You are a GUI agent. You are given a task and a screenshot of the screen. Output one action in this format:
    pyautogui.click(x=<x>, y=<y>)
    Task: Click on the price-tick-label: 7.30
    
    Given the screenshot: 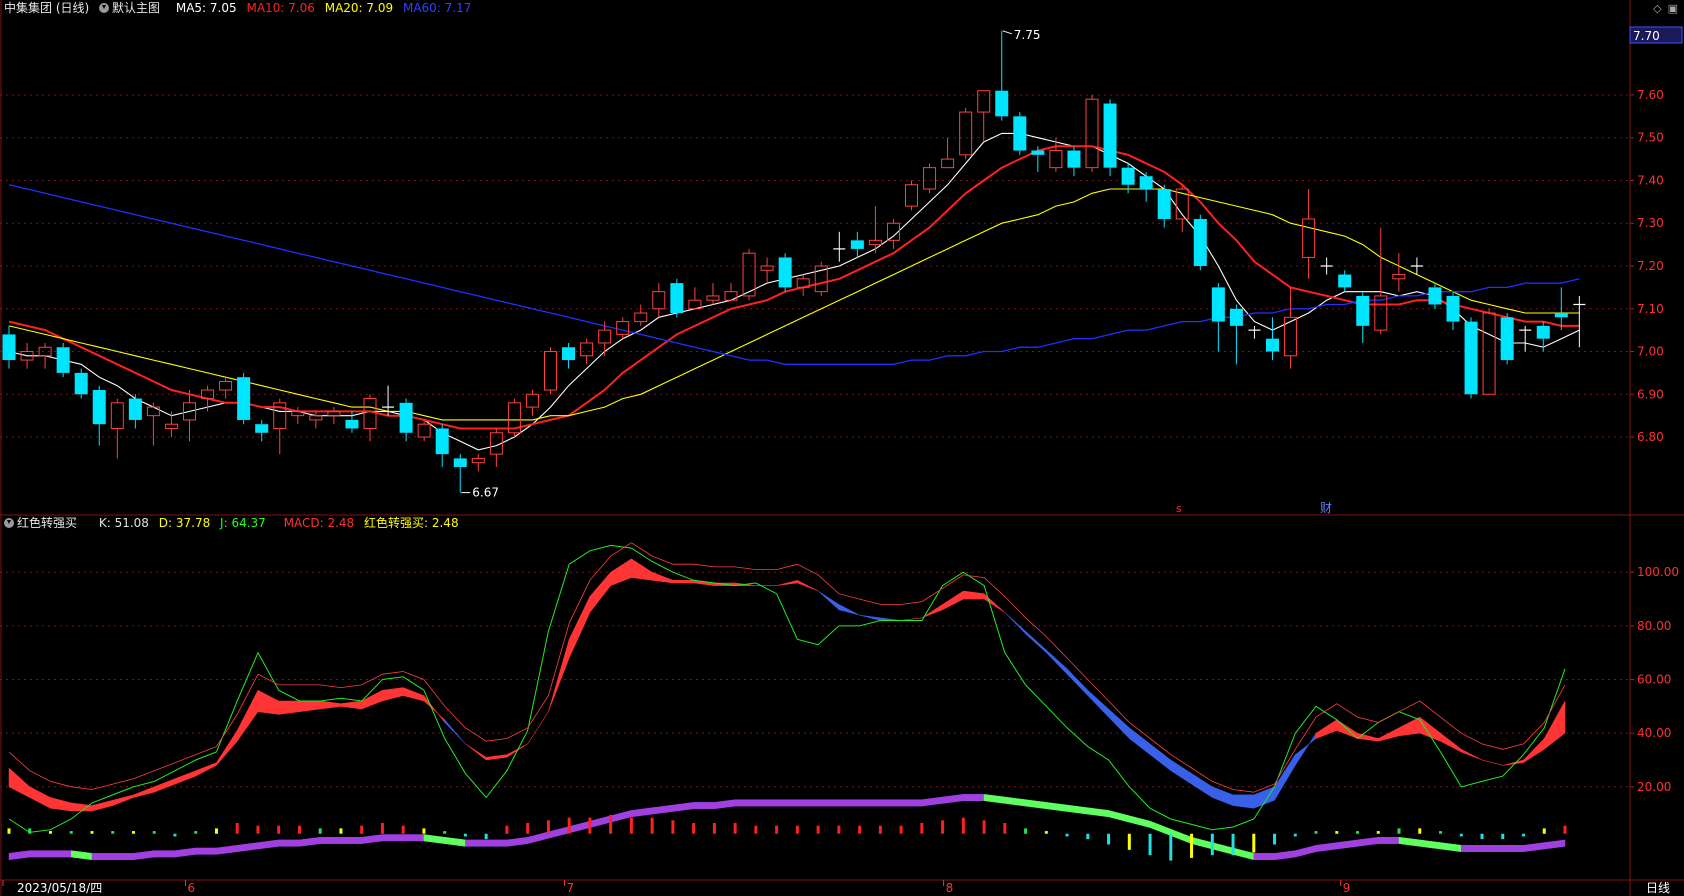 What is the action you would take?
    pyautogui.click(x=1650, y=223)
    